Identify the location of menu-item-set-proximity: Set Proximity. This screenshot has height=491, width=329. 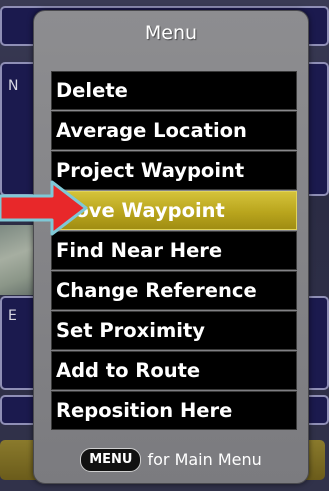
(174, 330).